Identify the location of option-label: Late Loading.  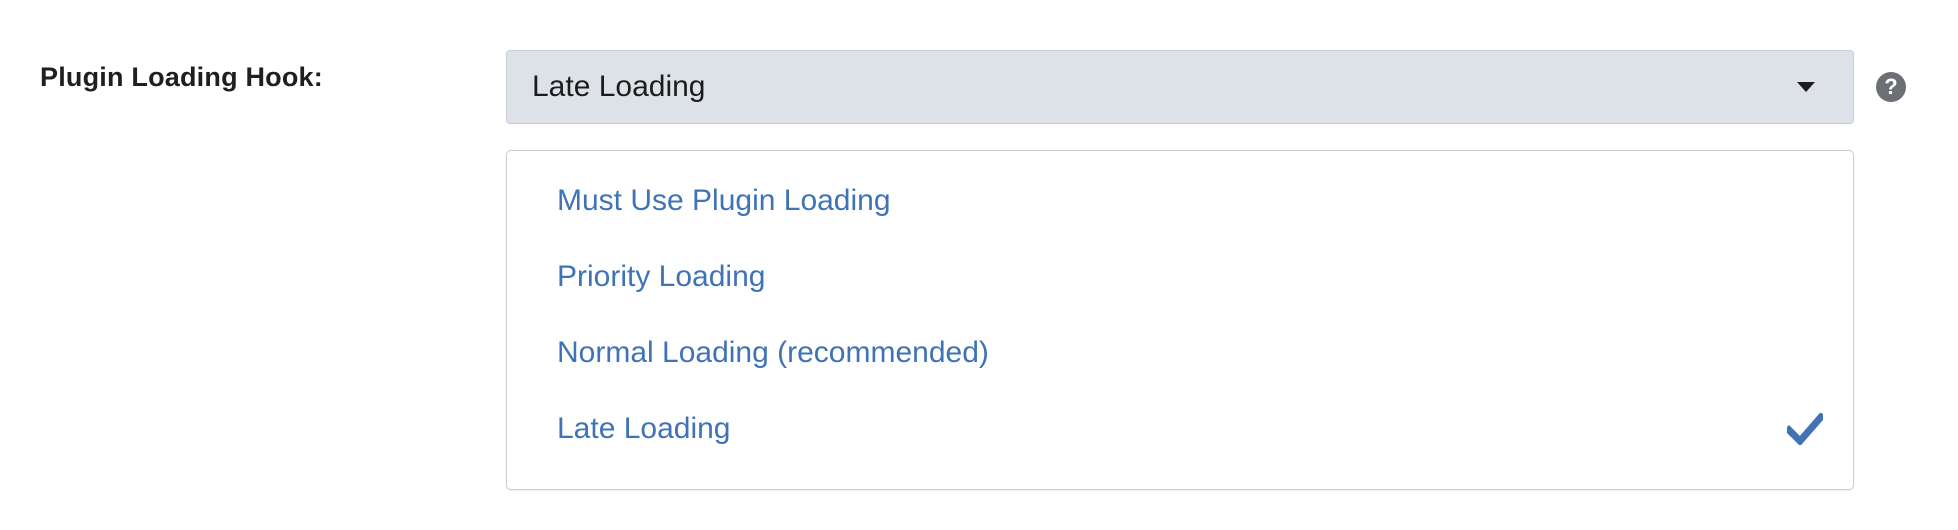
(644, 428).